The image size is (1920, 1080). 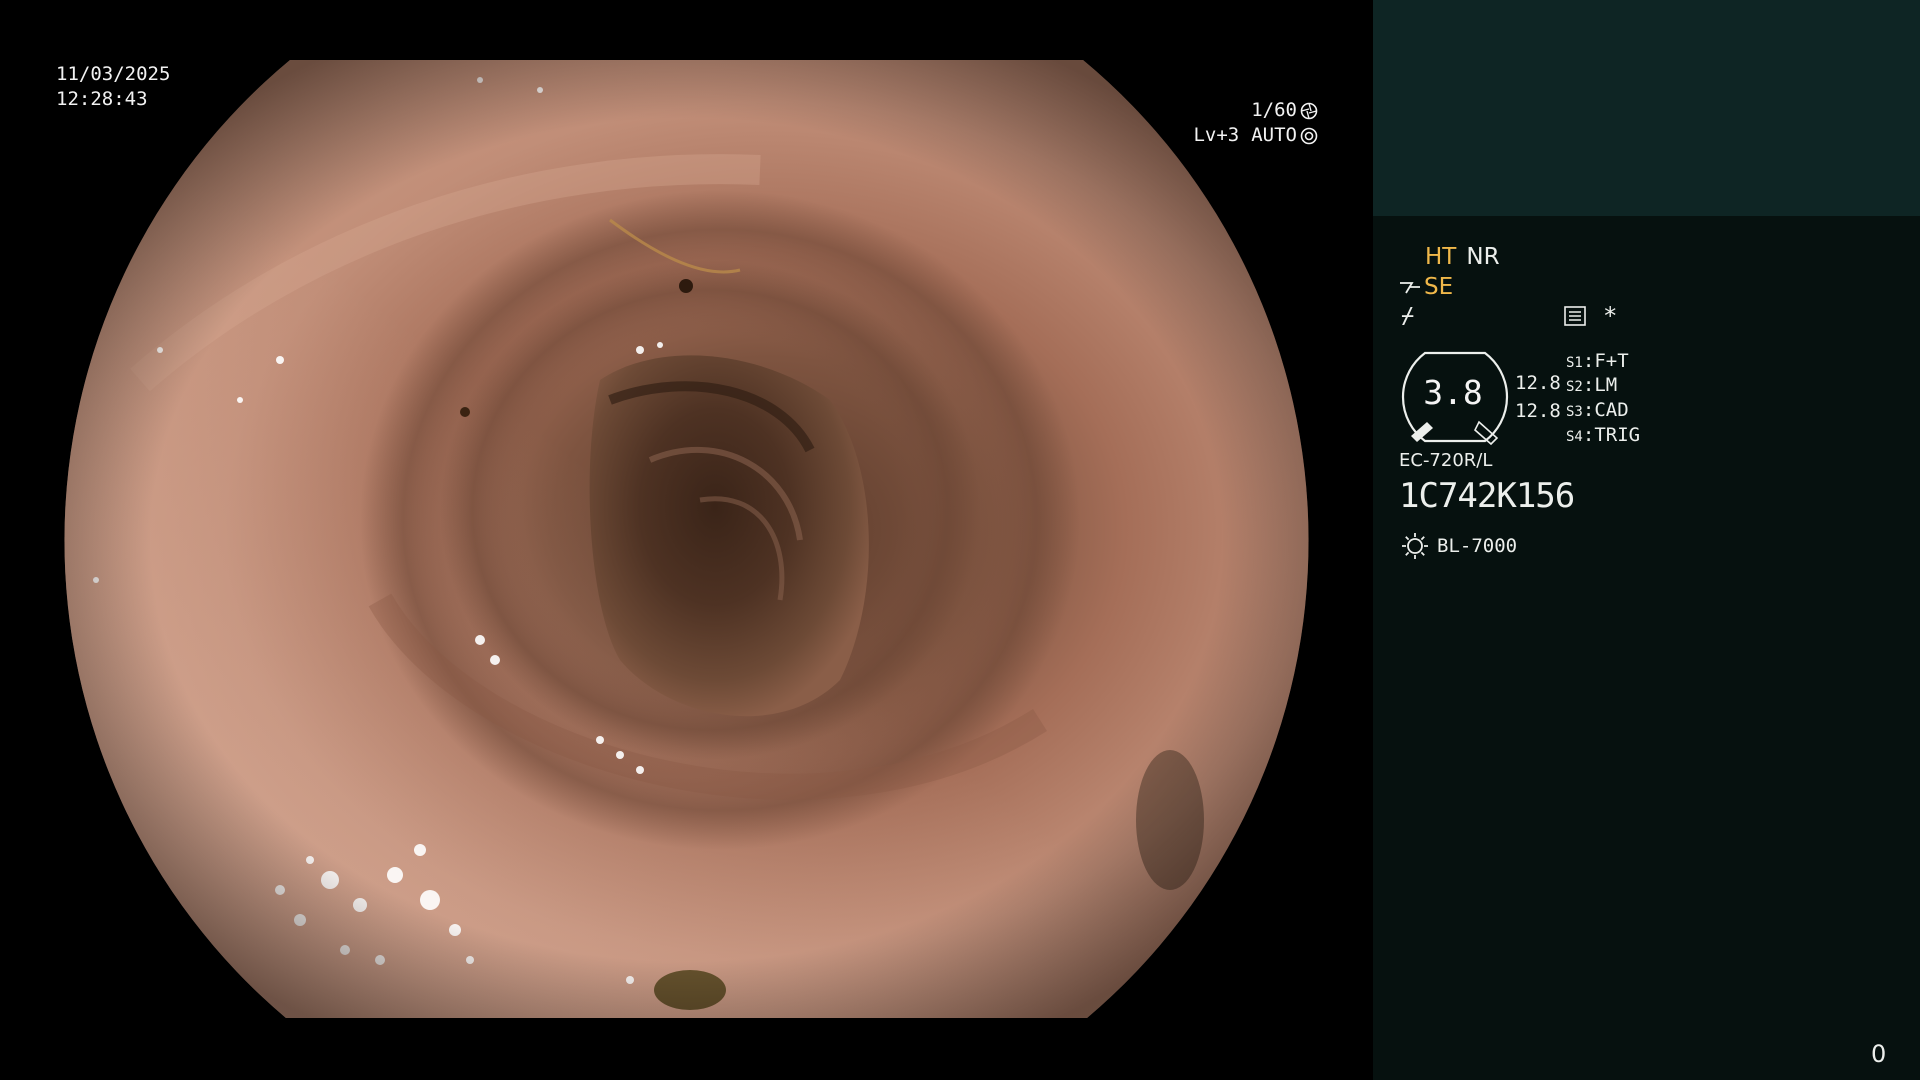 What do you see at coordinates (1487, 496) in the screenshot?
I see `scope-serial-text: 1C742K156` at bounding box center [1487, 496].